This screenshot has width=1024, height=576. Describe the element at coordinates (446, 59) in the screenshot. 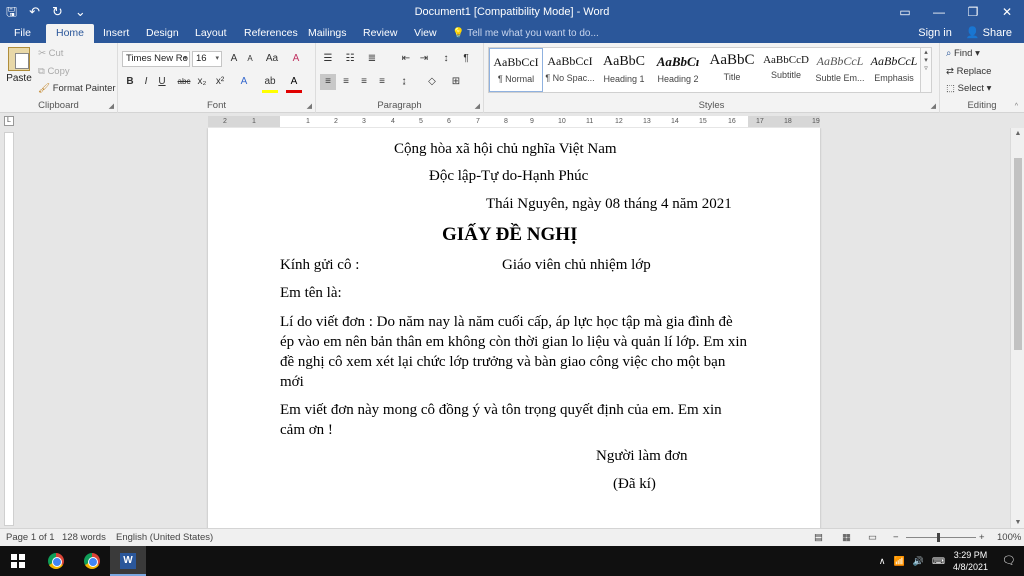

I see `sort-icon: ↕` at that location.